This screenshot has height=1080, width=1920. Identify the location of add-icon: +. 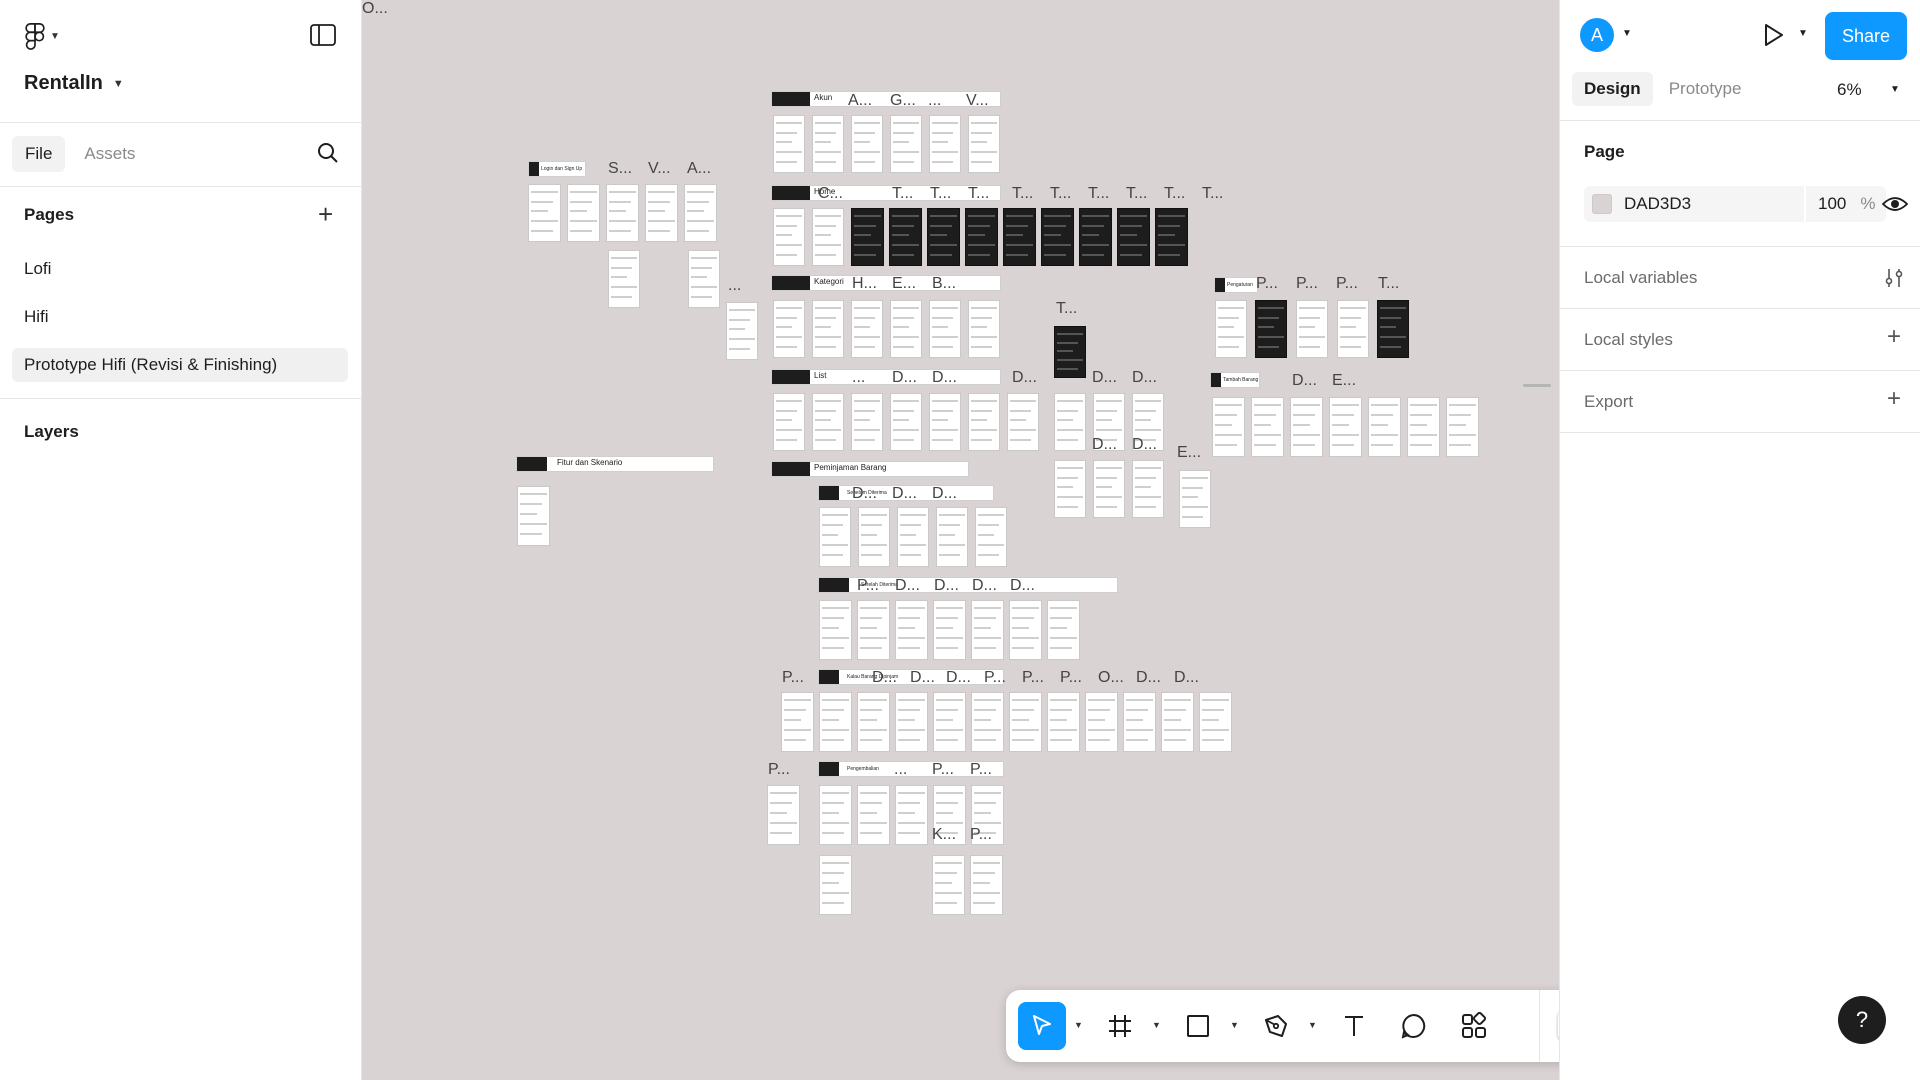
(1894, 399).